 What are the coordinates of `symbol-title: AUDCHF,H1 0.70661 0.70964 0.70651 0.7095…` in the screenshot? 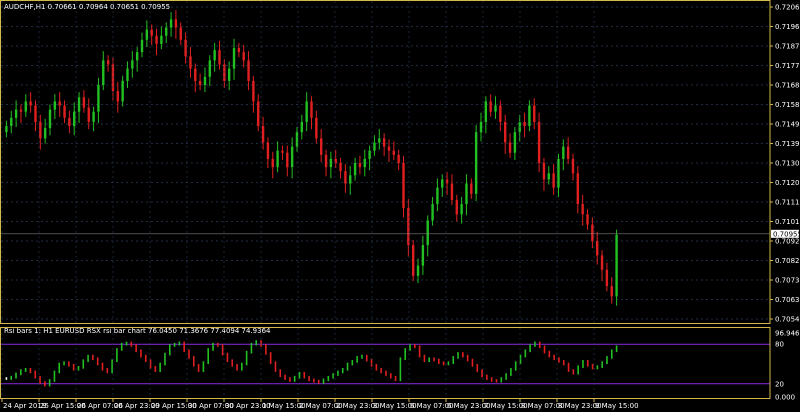 It's located at (87, 7).